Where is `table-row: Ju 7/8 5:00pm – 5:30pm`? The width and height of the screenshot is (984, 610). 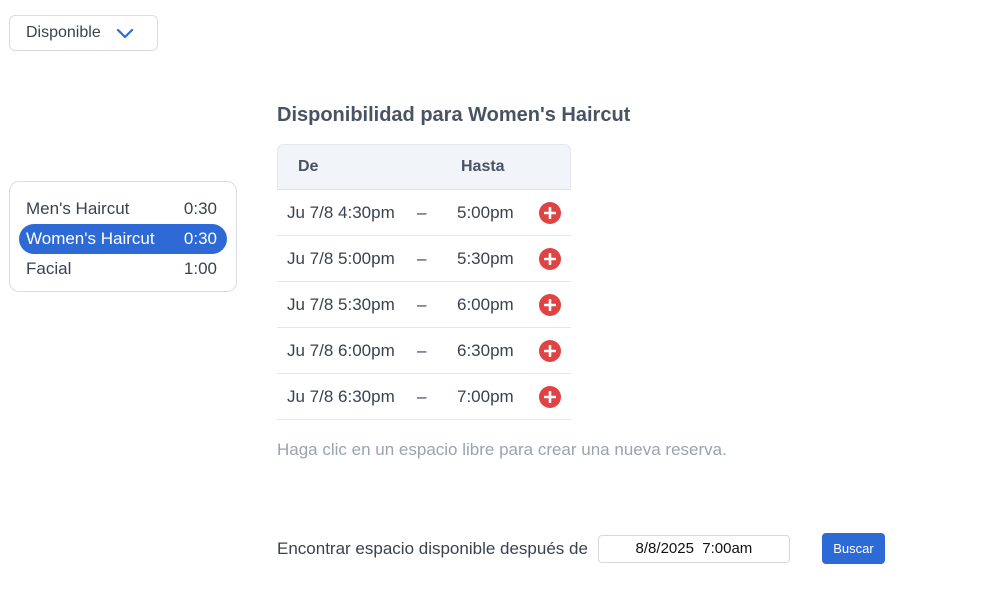
table-row: Ju 7/8 5:00pm – 5:30pm is located at coordinates (424, 259).